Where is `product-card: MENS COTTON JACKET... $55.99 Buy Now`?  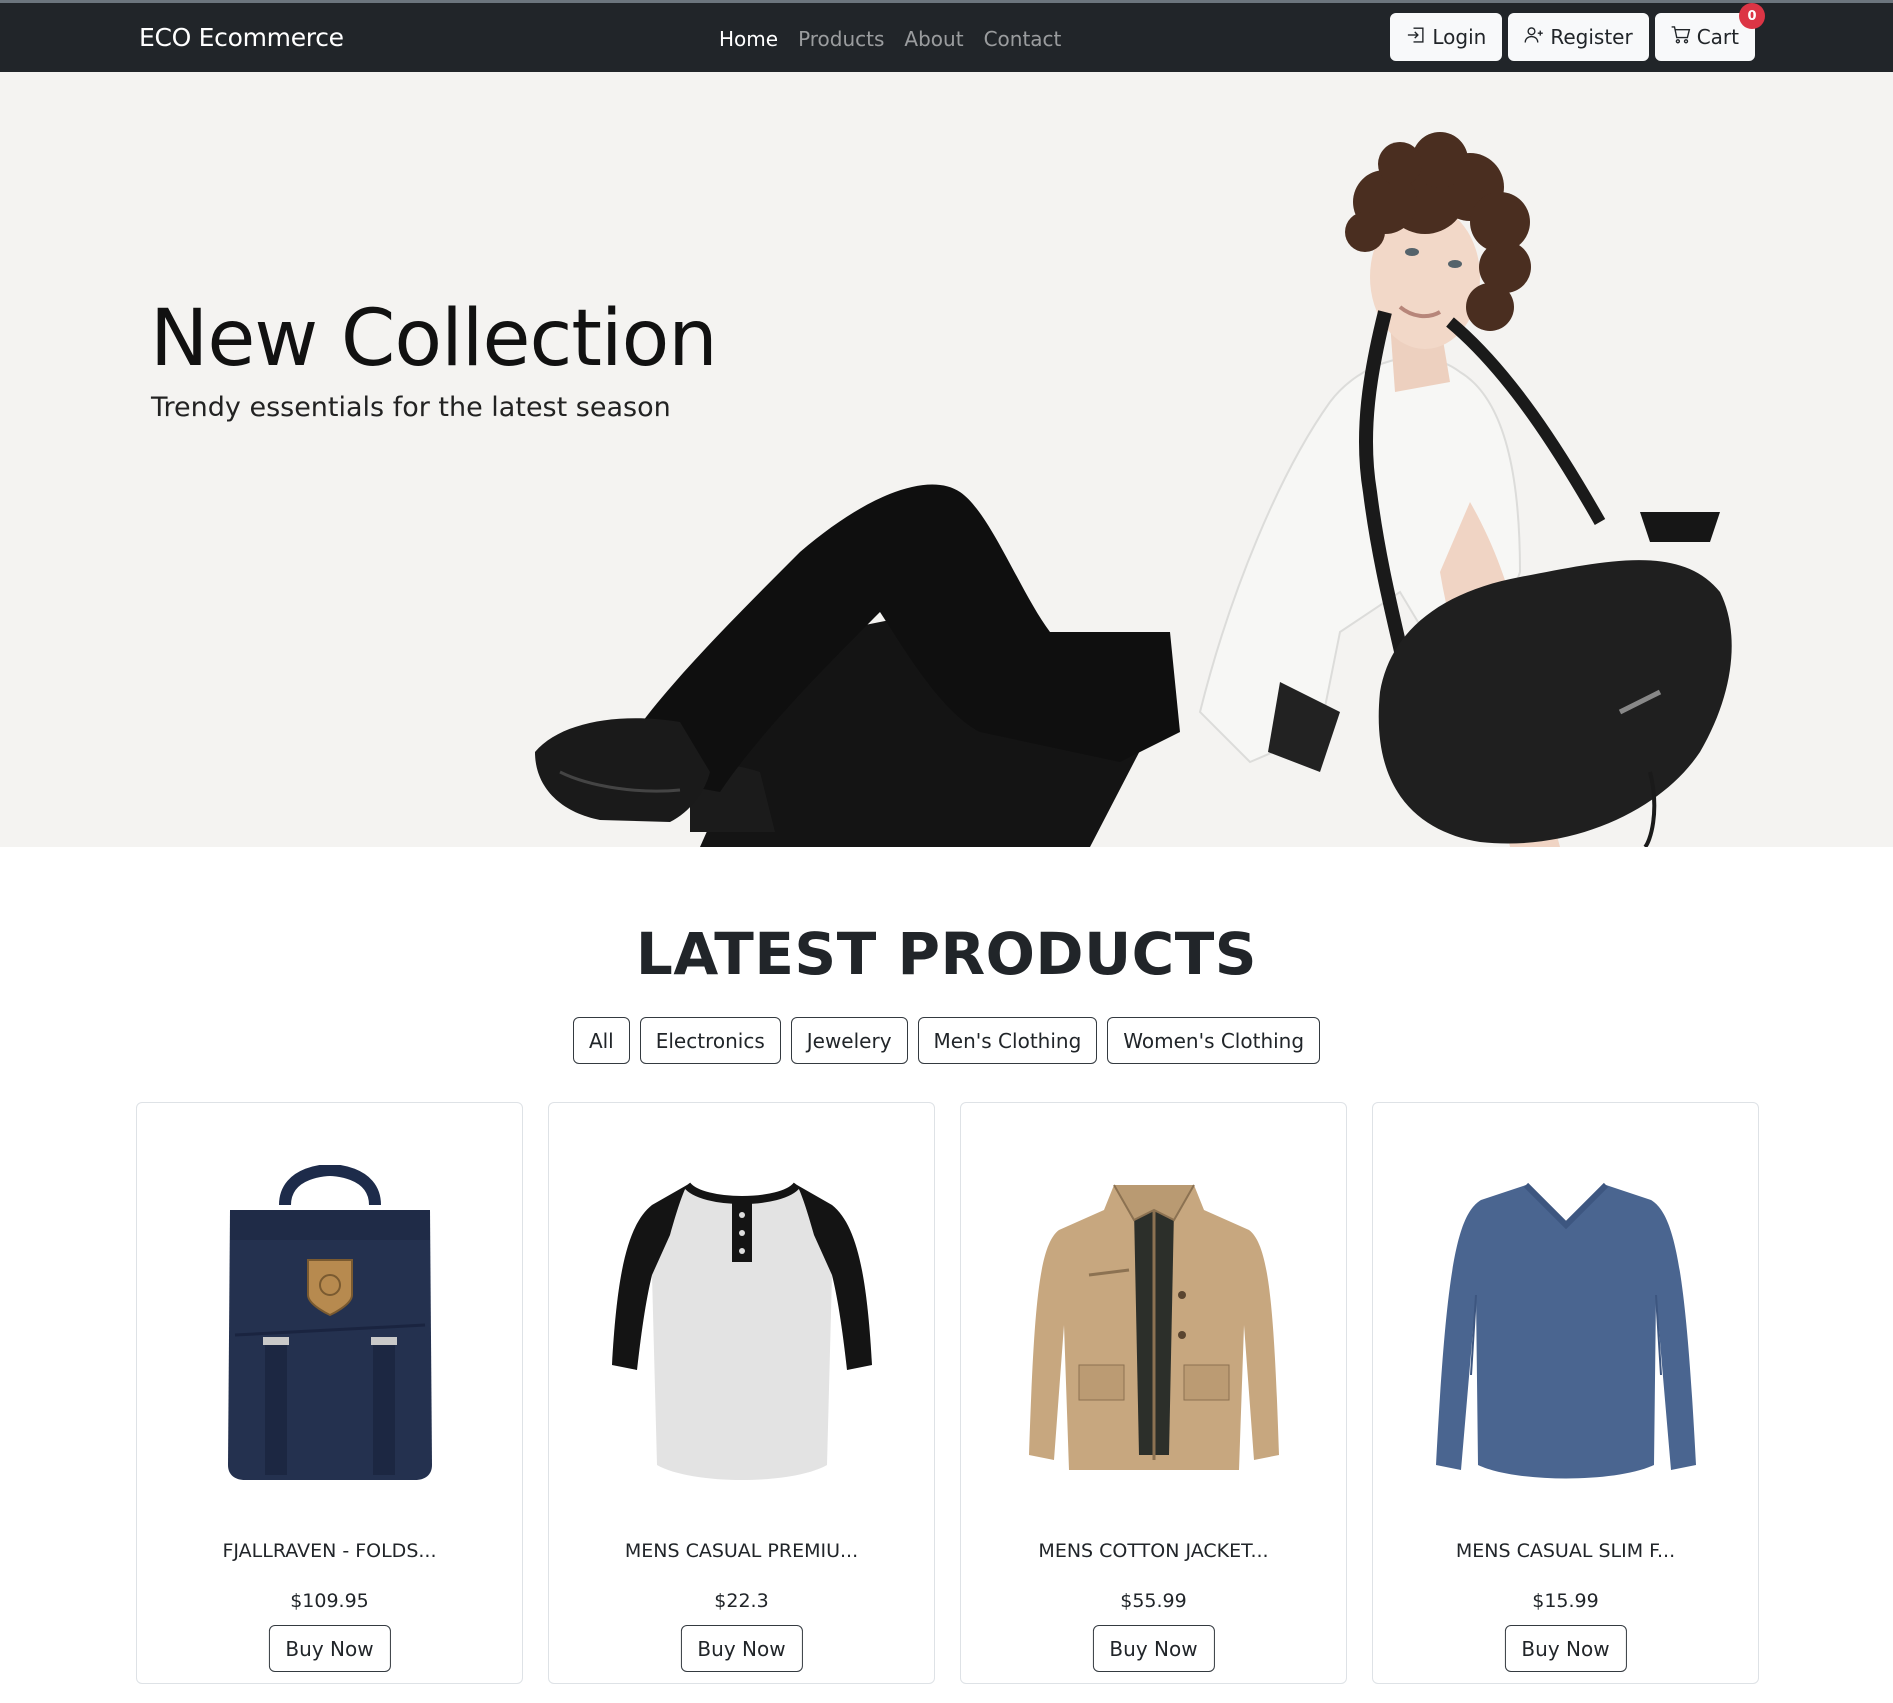
product-card: MENS COTTON JACKET... $55.99 Buy Now is located at coordinates (1153, 1393).